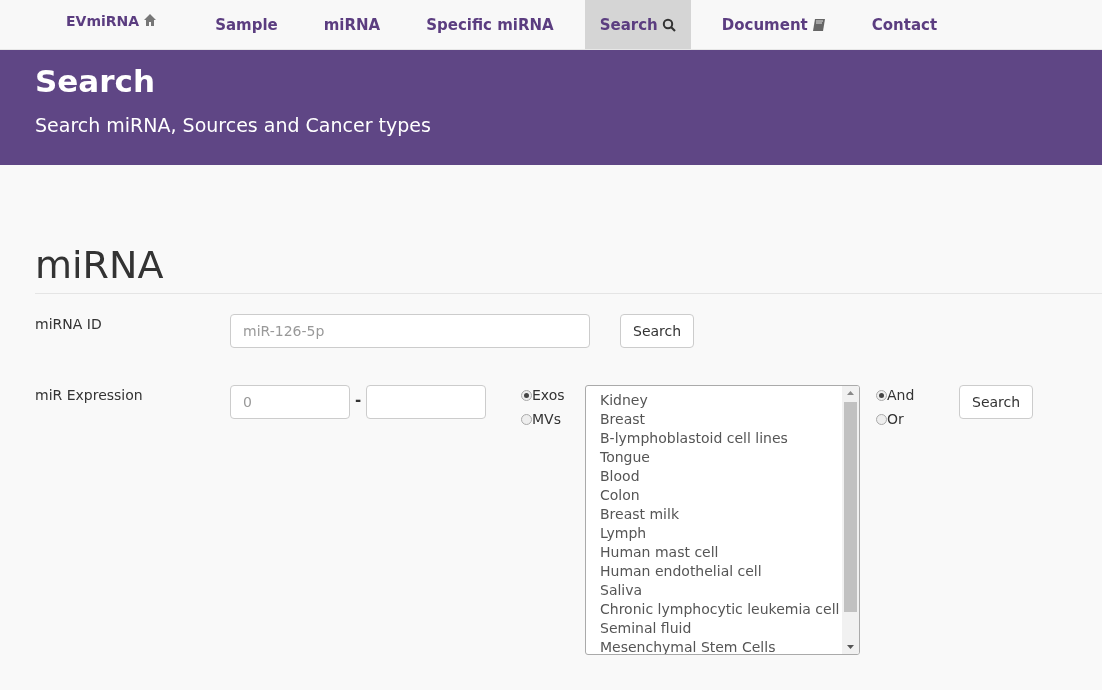 The image size is (1102, 690). Describe the element at coordinates (721, 400) in the screenshot. I see `list-option: Kidney` at that location.